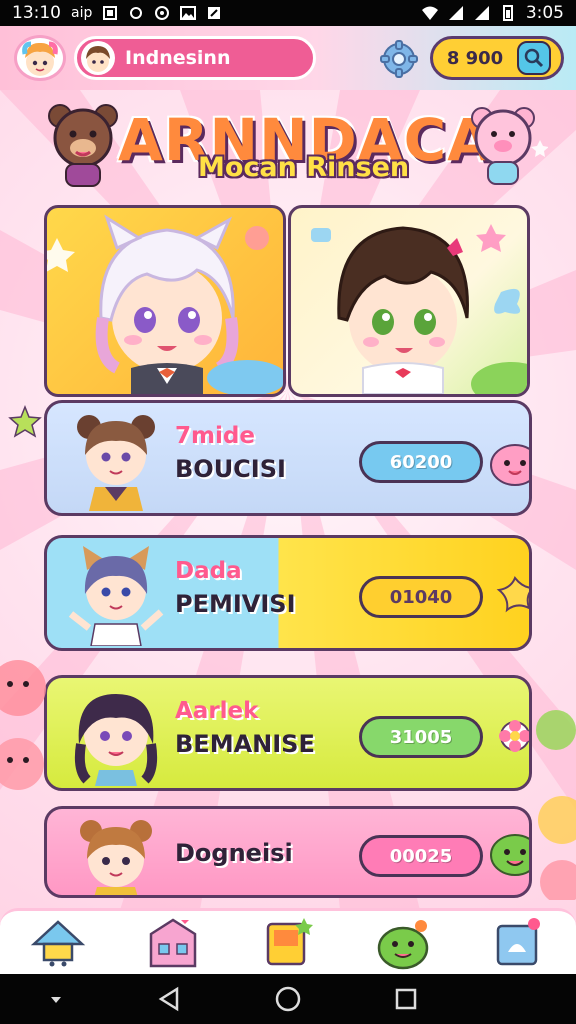 The image size is (576, 1024). What do you see at coordinates (514, 736) in the screenshot?
I see `flower-badge-icon` at bounding box center [514, 736].